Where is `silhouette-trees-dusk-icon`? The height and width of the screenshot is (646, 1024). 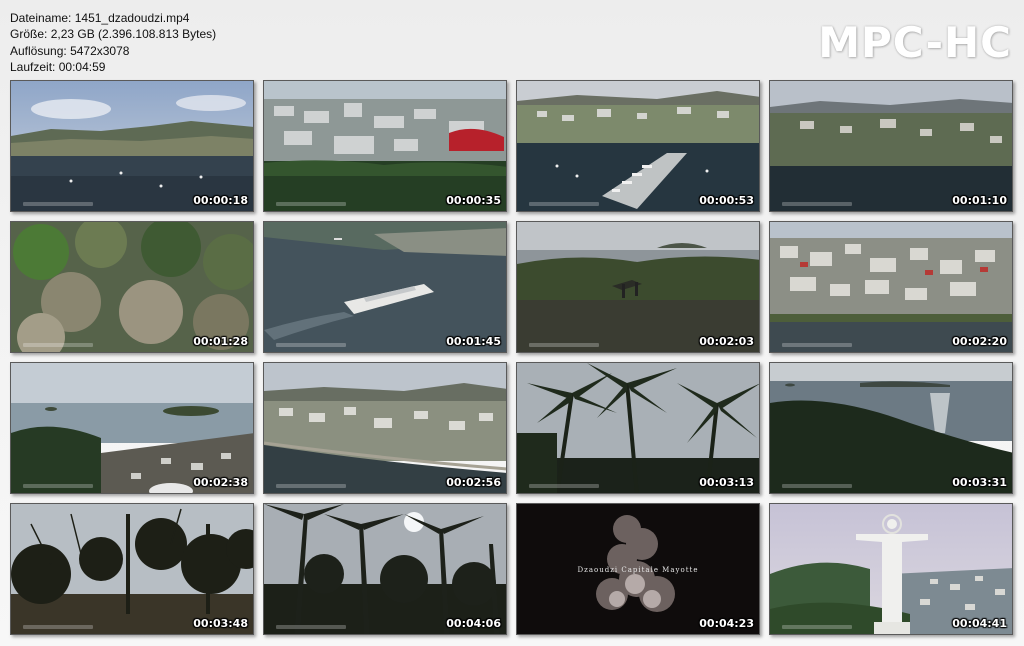
silhouette-trees-dusk-icon is located at coordinates (132, 569).